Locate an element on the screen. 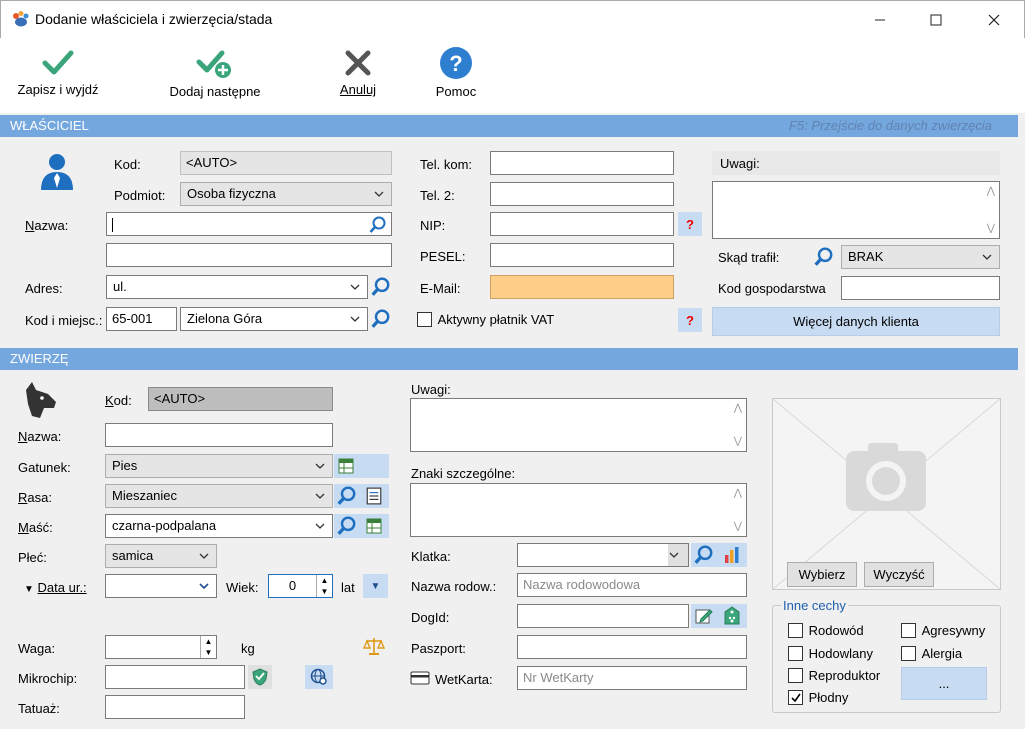 Image resolution: width=1025 pixels, height=729 pixels. email-input is located at coordinates (582, 287).